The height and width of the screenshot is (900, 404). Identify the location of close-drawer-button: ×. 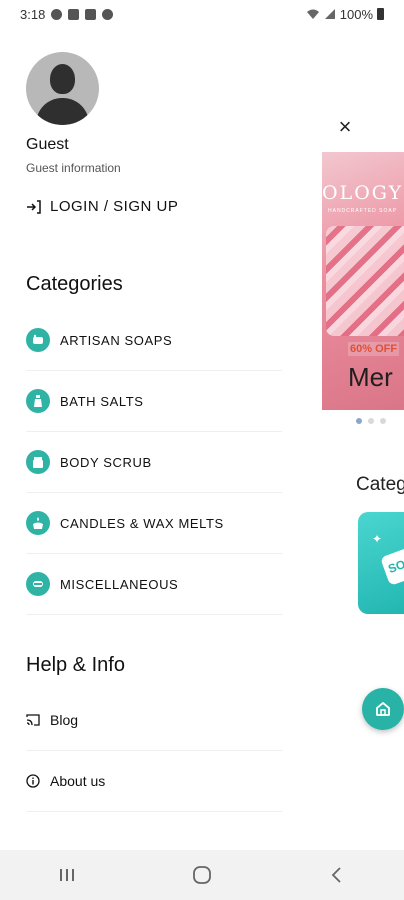
(345, 127).